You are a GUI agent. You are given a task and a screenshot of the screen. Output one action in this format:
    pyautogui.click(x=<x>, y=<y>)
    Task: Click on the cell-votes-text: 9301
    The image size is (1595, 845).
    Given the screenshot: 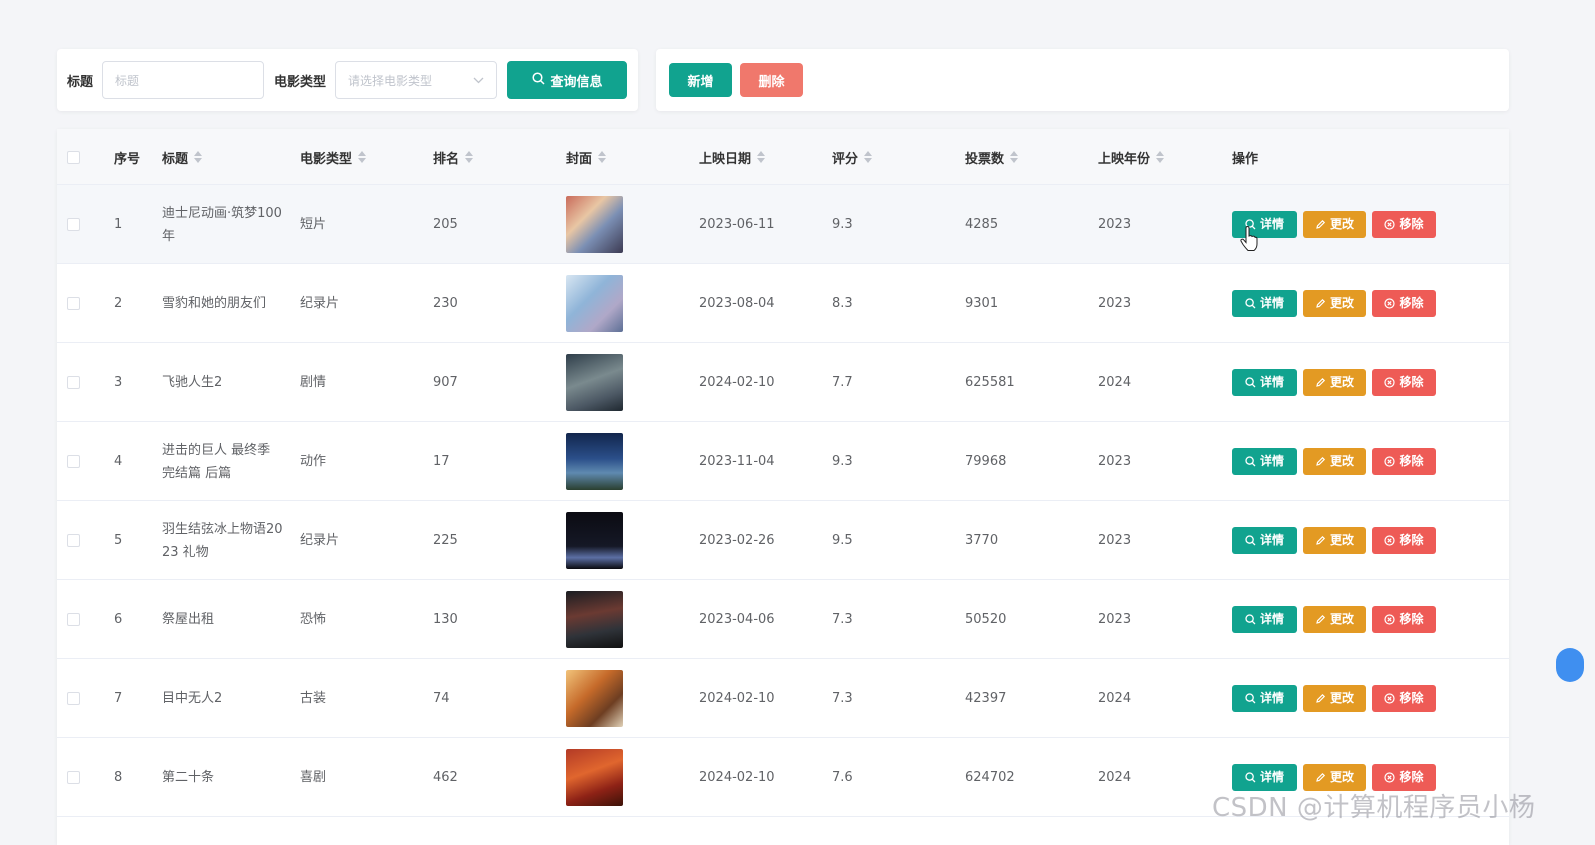 What is the action you would take?
    pyautogui.click(x=982, y=303)
    